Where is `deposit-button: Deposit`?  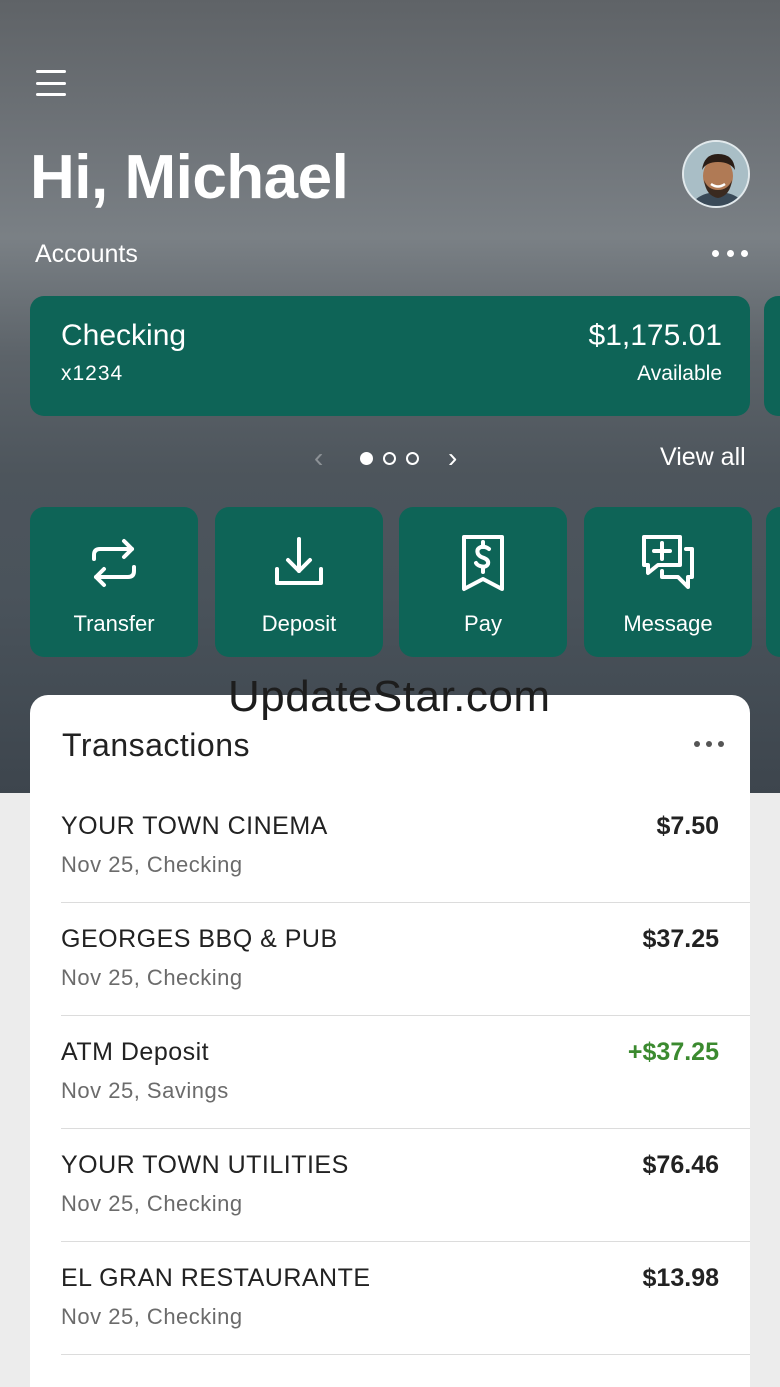
deposit-button: Deposit is located at coordinates (299, 582).